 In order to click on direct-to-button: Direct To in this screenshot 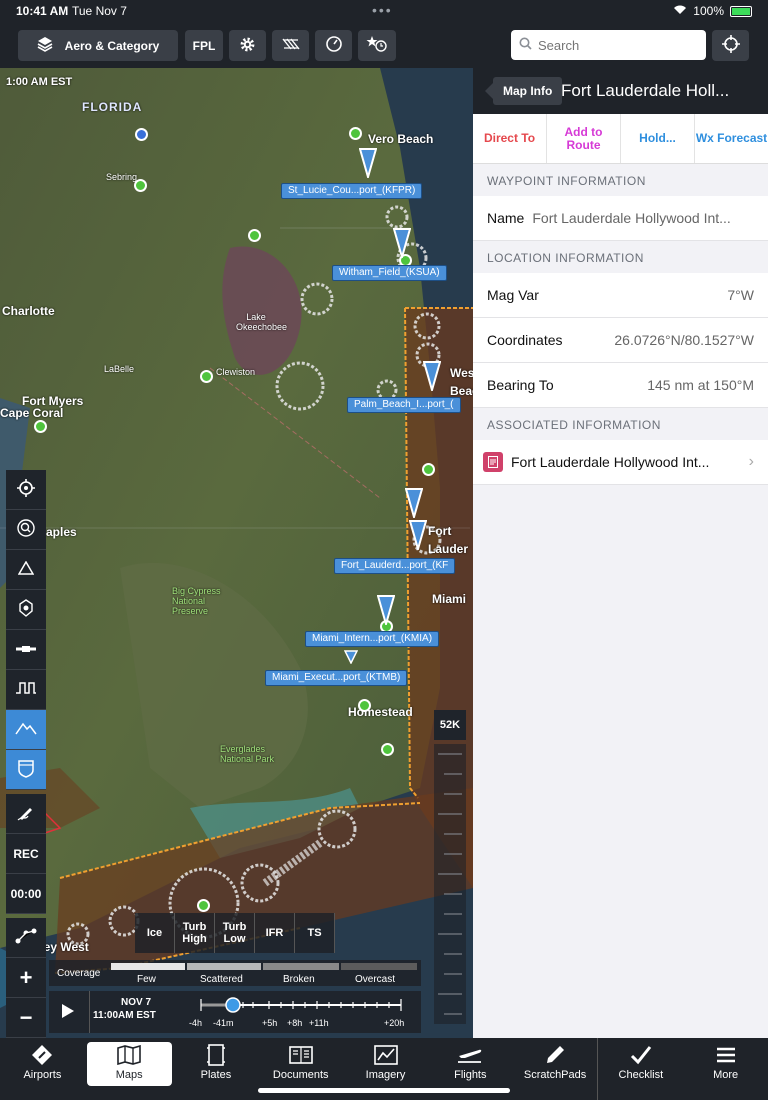, I will do `click(510, 138)`.